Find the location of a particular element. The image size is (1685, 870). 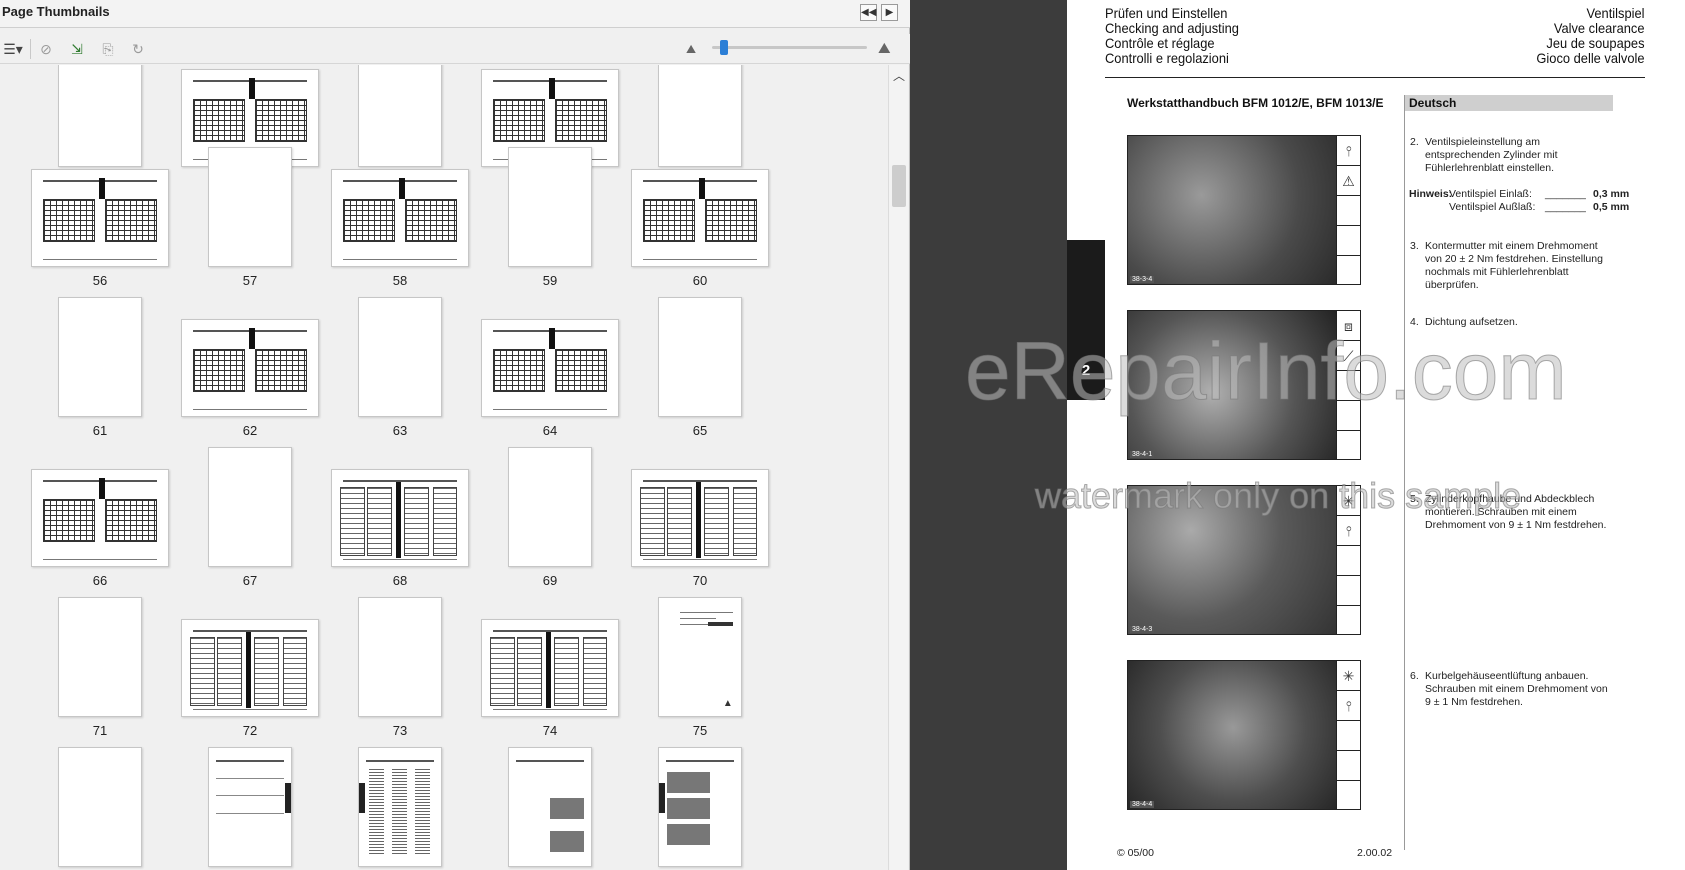

procedure-icon-column: ✳ ⫯ is located at coordinates (1349, 735).